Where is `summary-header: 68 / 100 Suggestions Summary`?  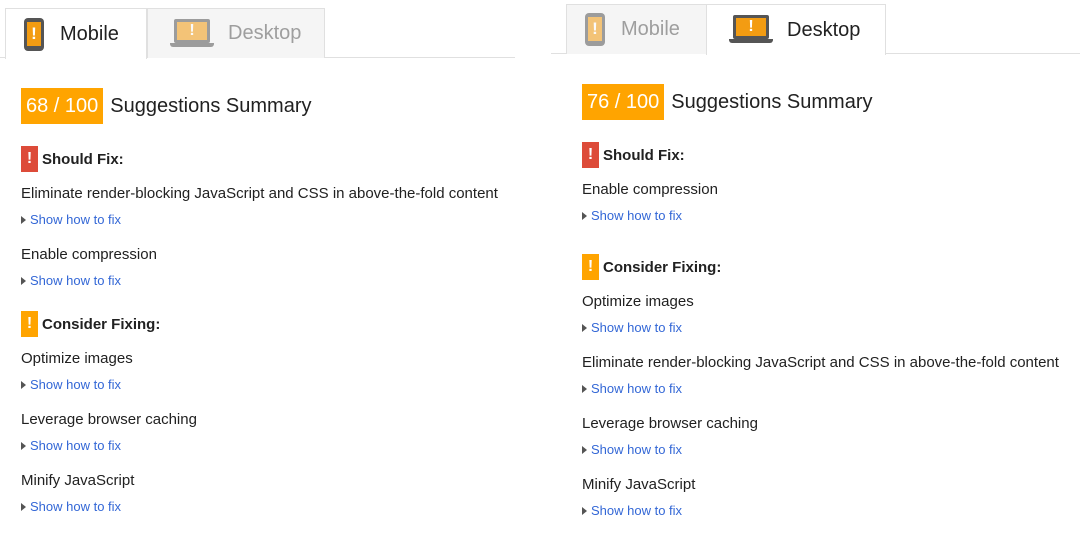
summary-header: 68 / 100 Suggestions Summary is located at coordinates (280, 106).